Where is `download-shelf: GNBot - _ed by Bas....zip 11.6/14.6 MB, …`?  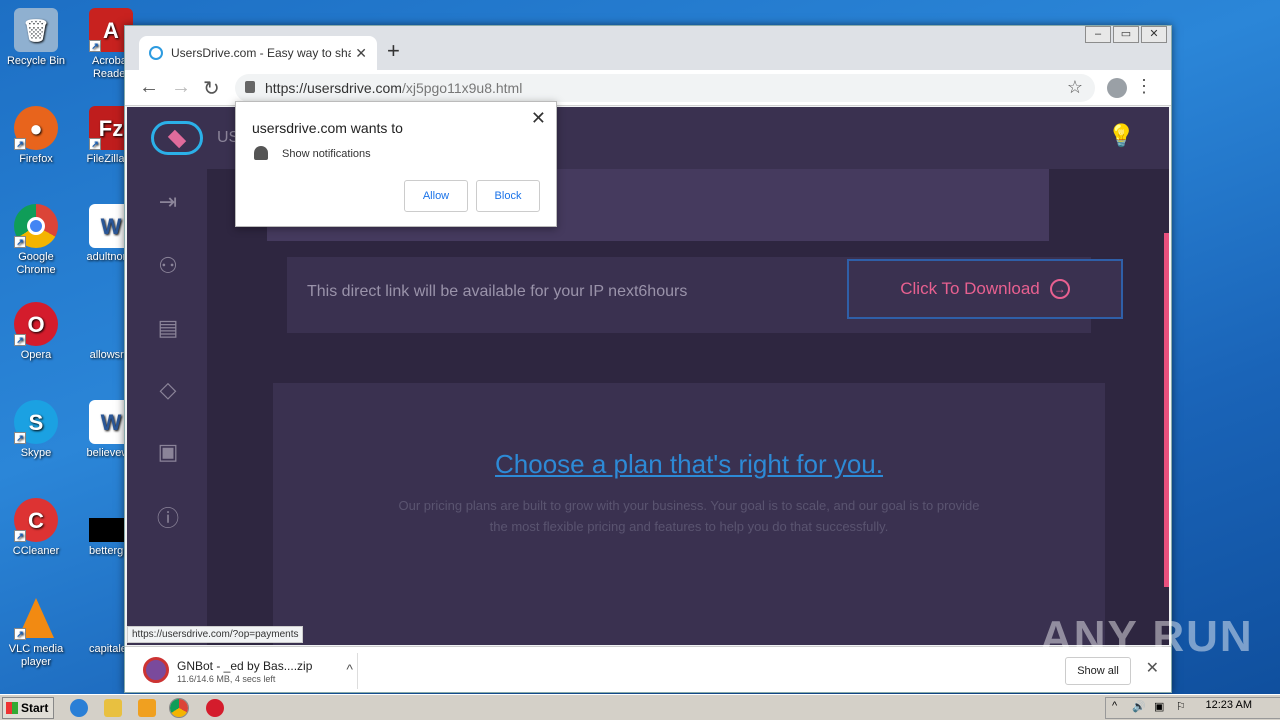 download-shelf: GNBot - _ed by Bas....zip 11.6/14.6 MB, … is located at coordinates (648, 669).